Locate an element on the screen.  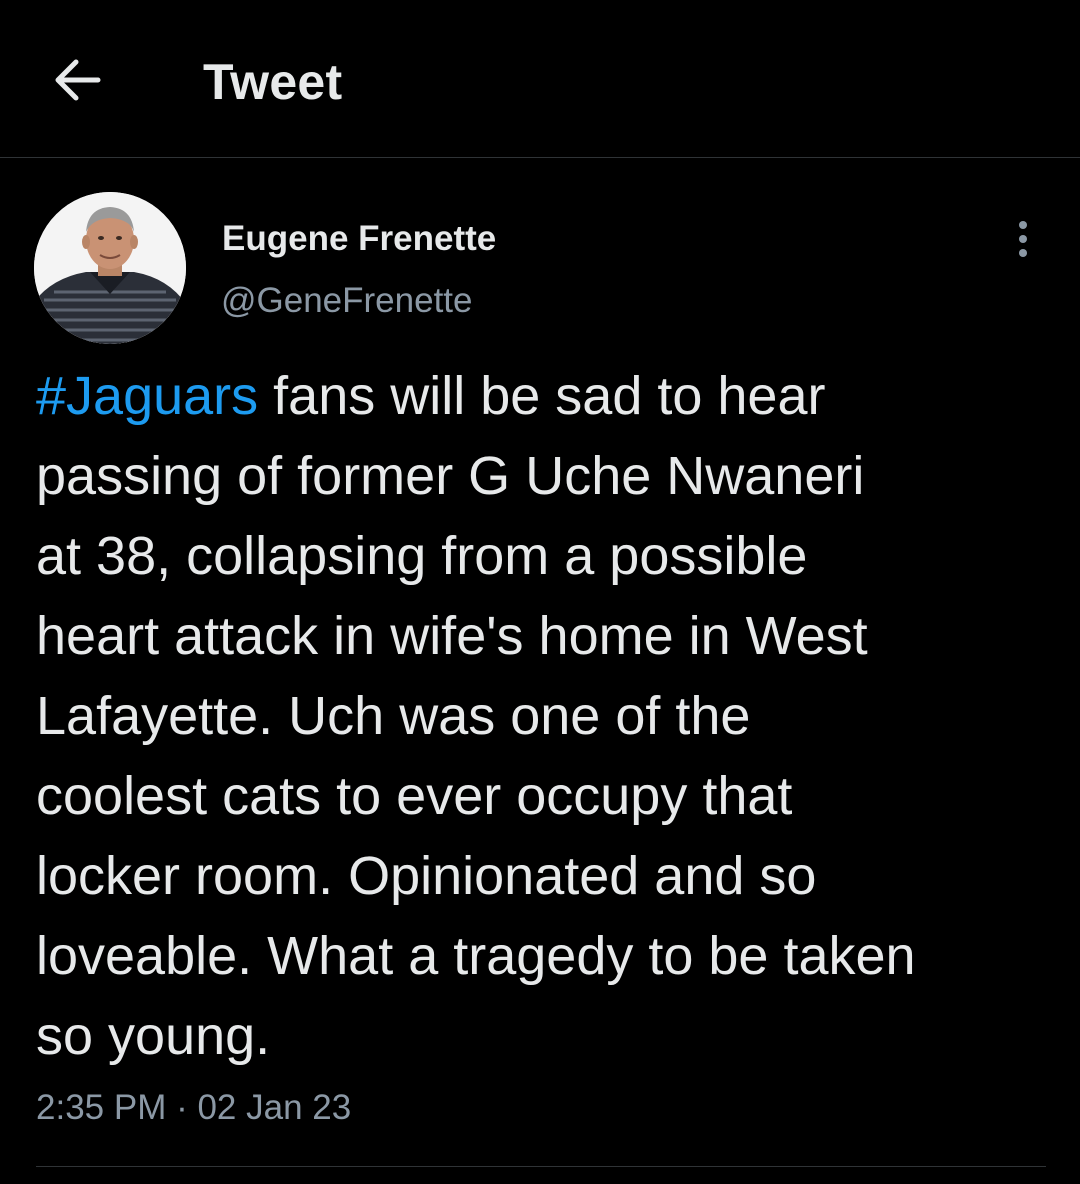
tweet-timestamp: 2:35 PM · 02 Jan 23 is located at coordinates (193, 1108).